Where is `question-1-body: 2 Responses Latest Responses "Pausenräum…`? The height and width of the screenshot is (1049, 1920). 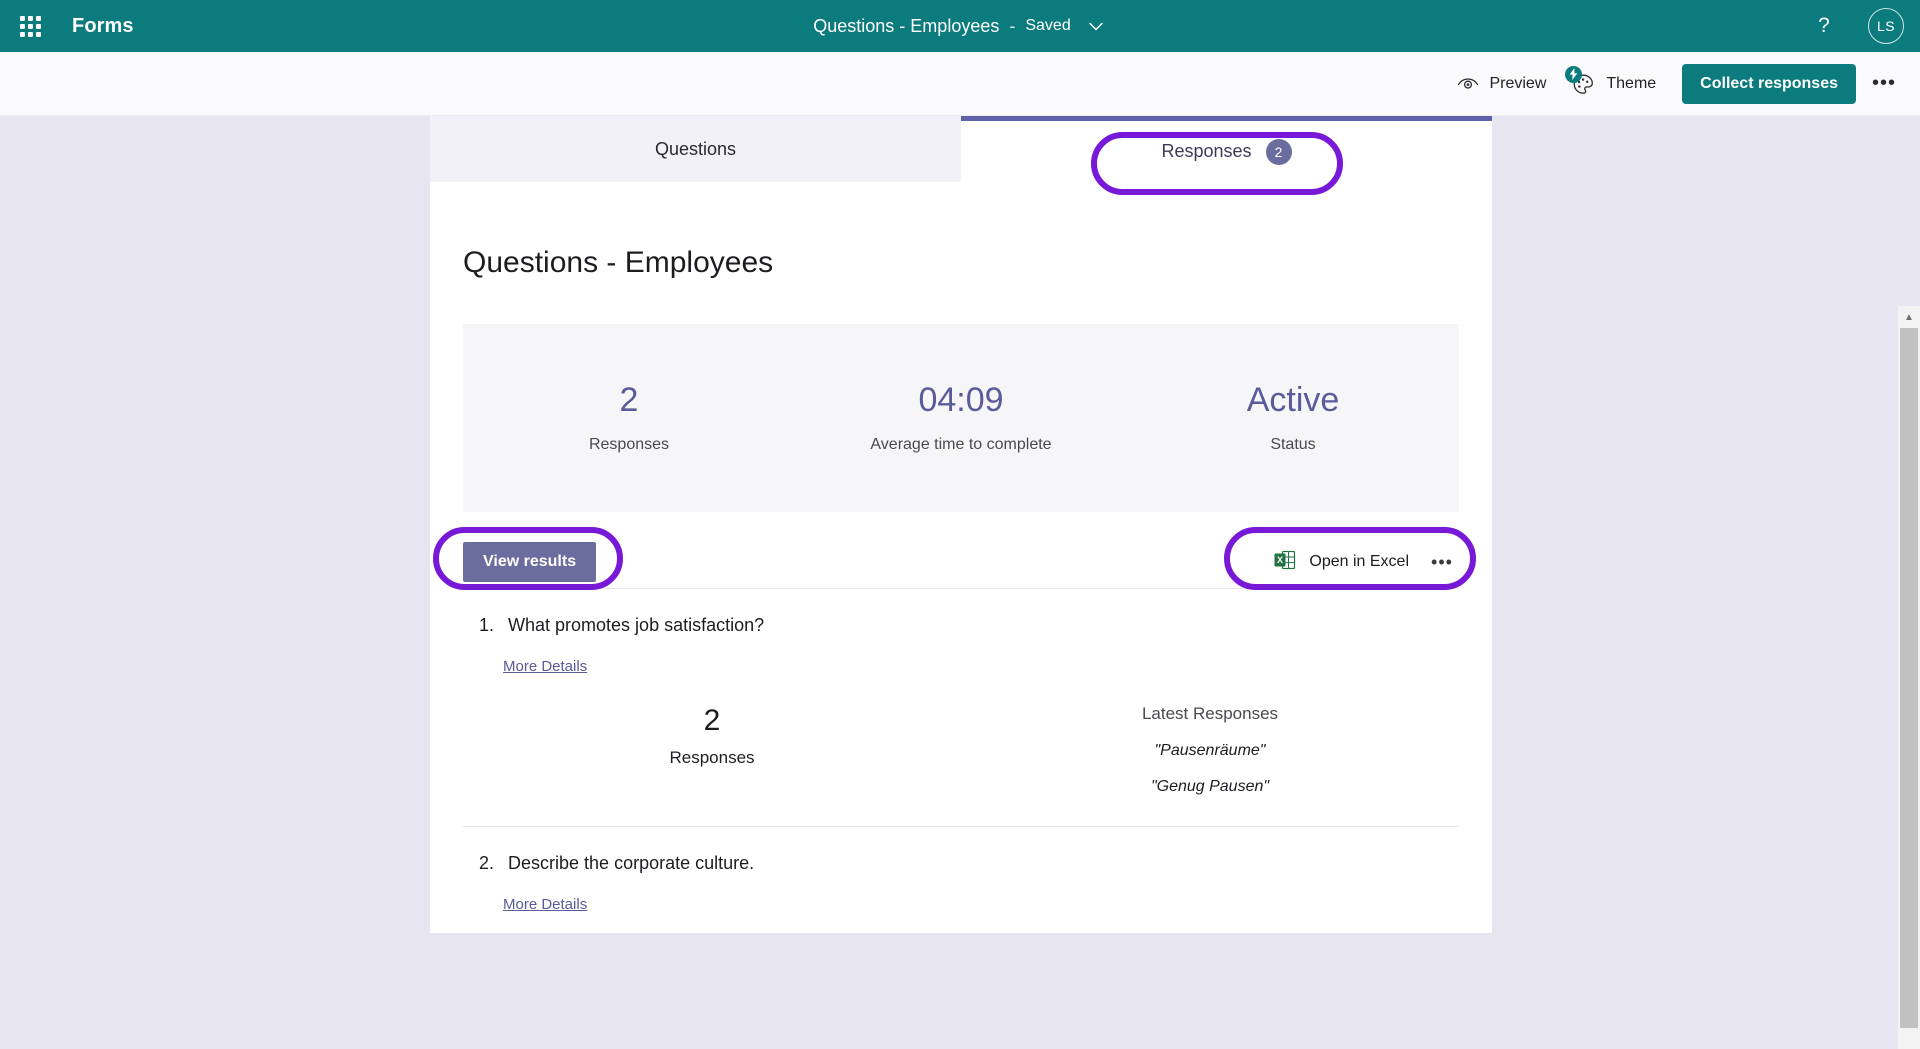
question-1-body: 2 Responses Latest Responses "Pausenräum… is located at coordinates (961, 765).